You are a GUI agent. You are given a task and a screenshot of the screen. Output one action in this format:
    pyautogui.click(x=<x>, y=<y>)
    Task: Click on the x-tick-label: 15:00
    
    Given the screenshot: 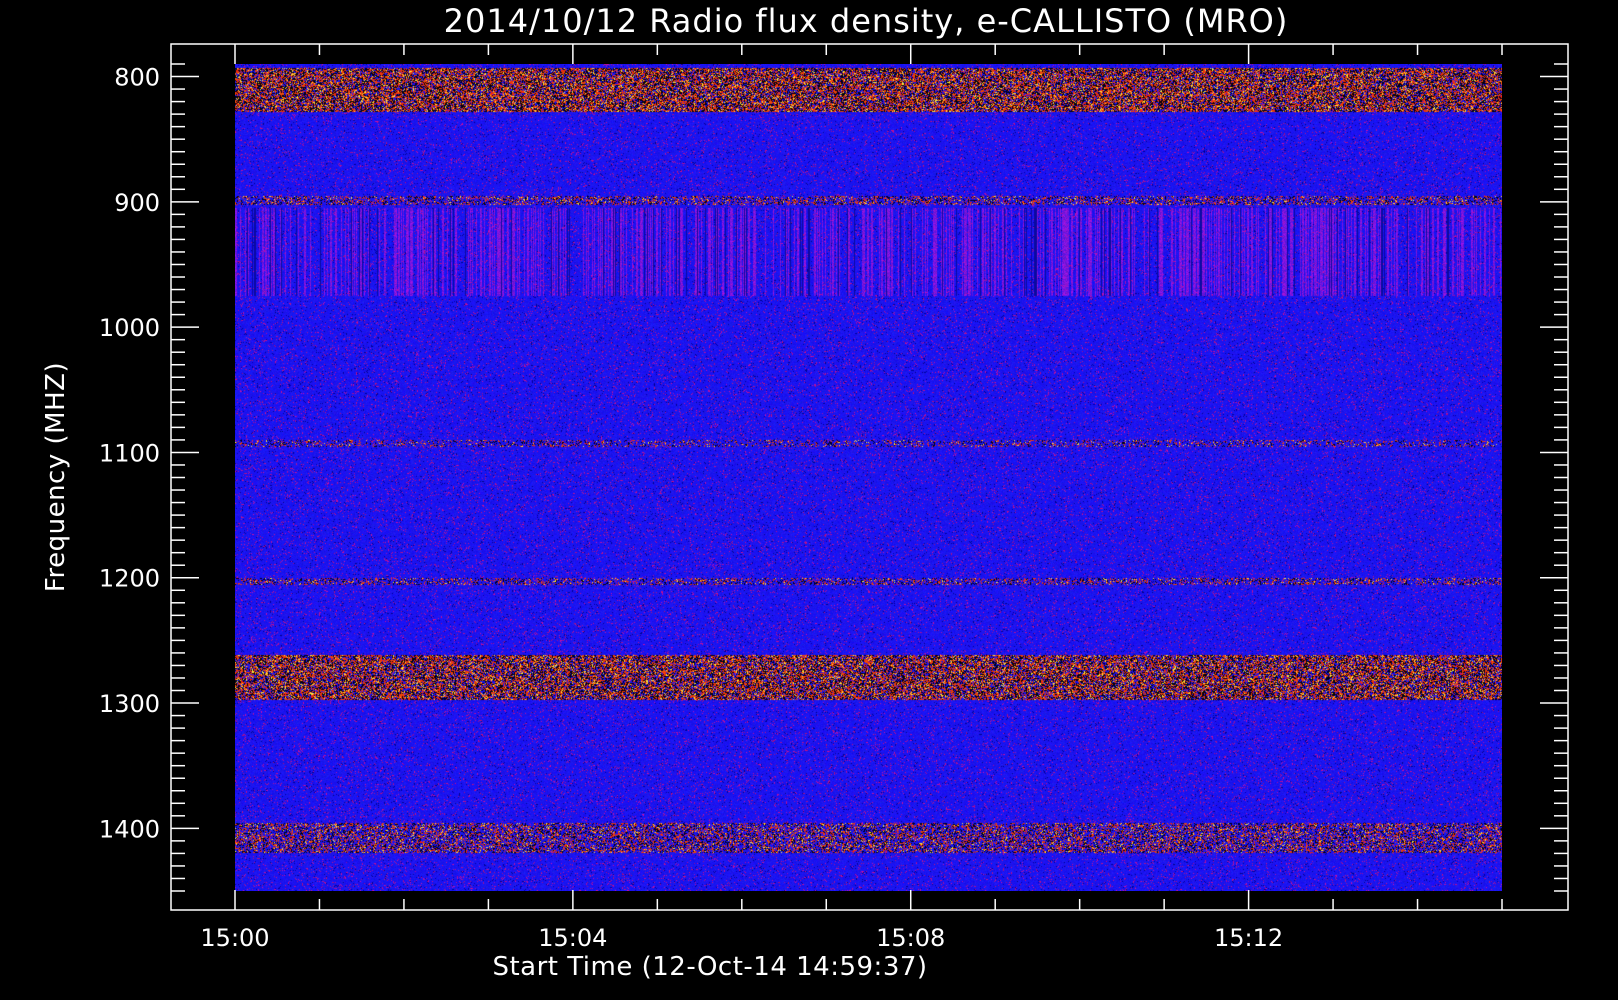 What is the action you would take?
    pyautogui.click(x=234, y=938)
    